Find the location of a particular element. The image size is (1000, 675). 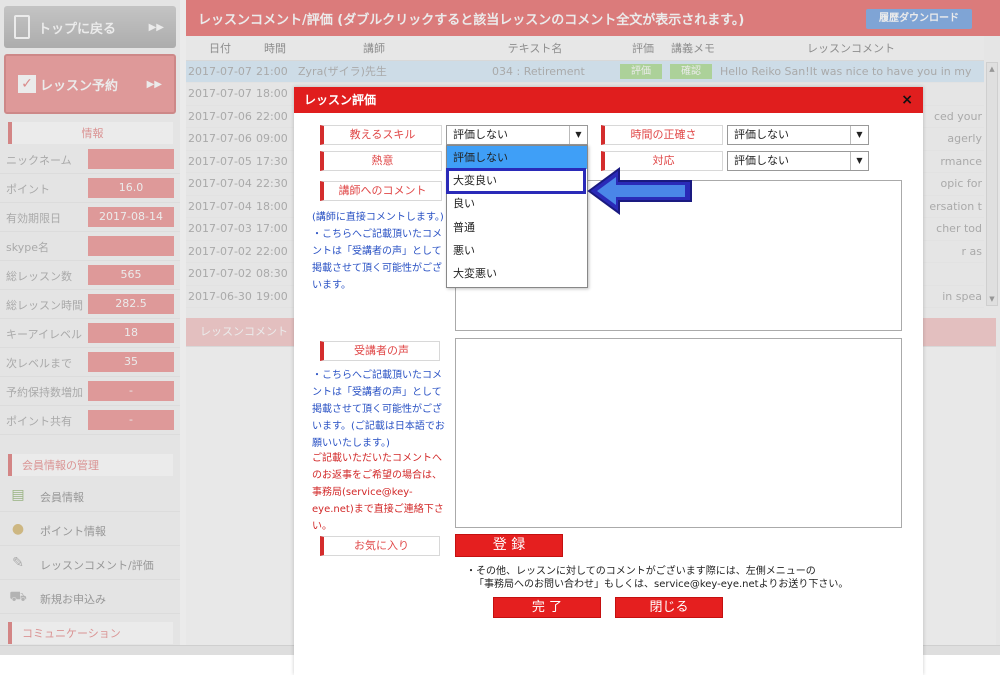

close-icon: × is located at coordinates (907, 100).